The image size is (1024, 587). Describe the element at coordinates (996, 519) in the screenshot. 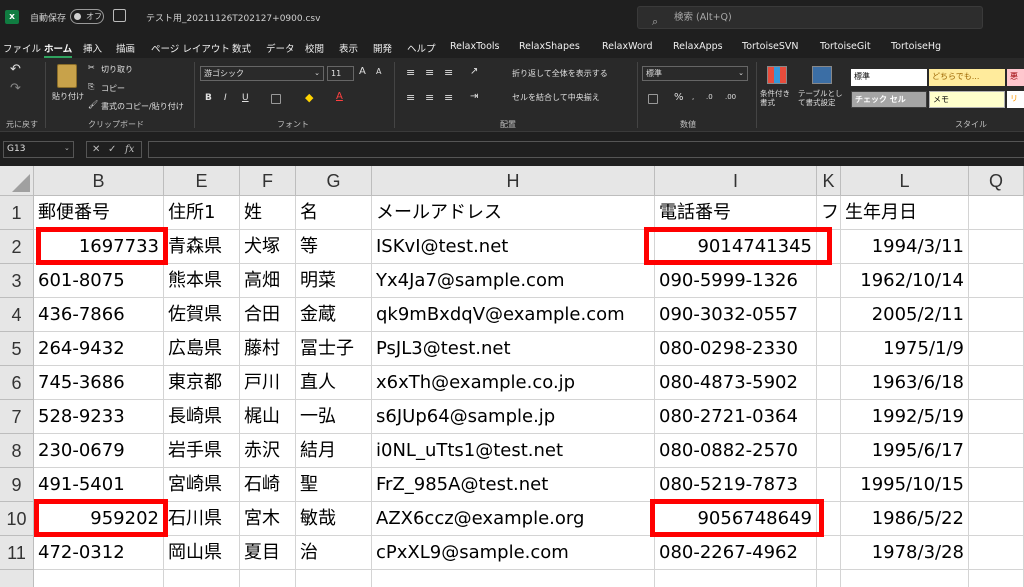

I see `cell-q10` at that location.